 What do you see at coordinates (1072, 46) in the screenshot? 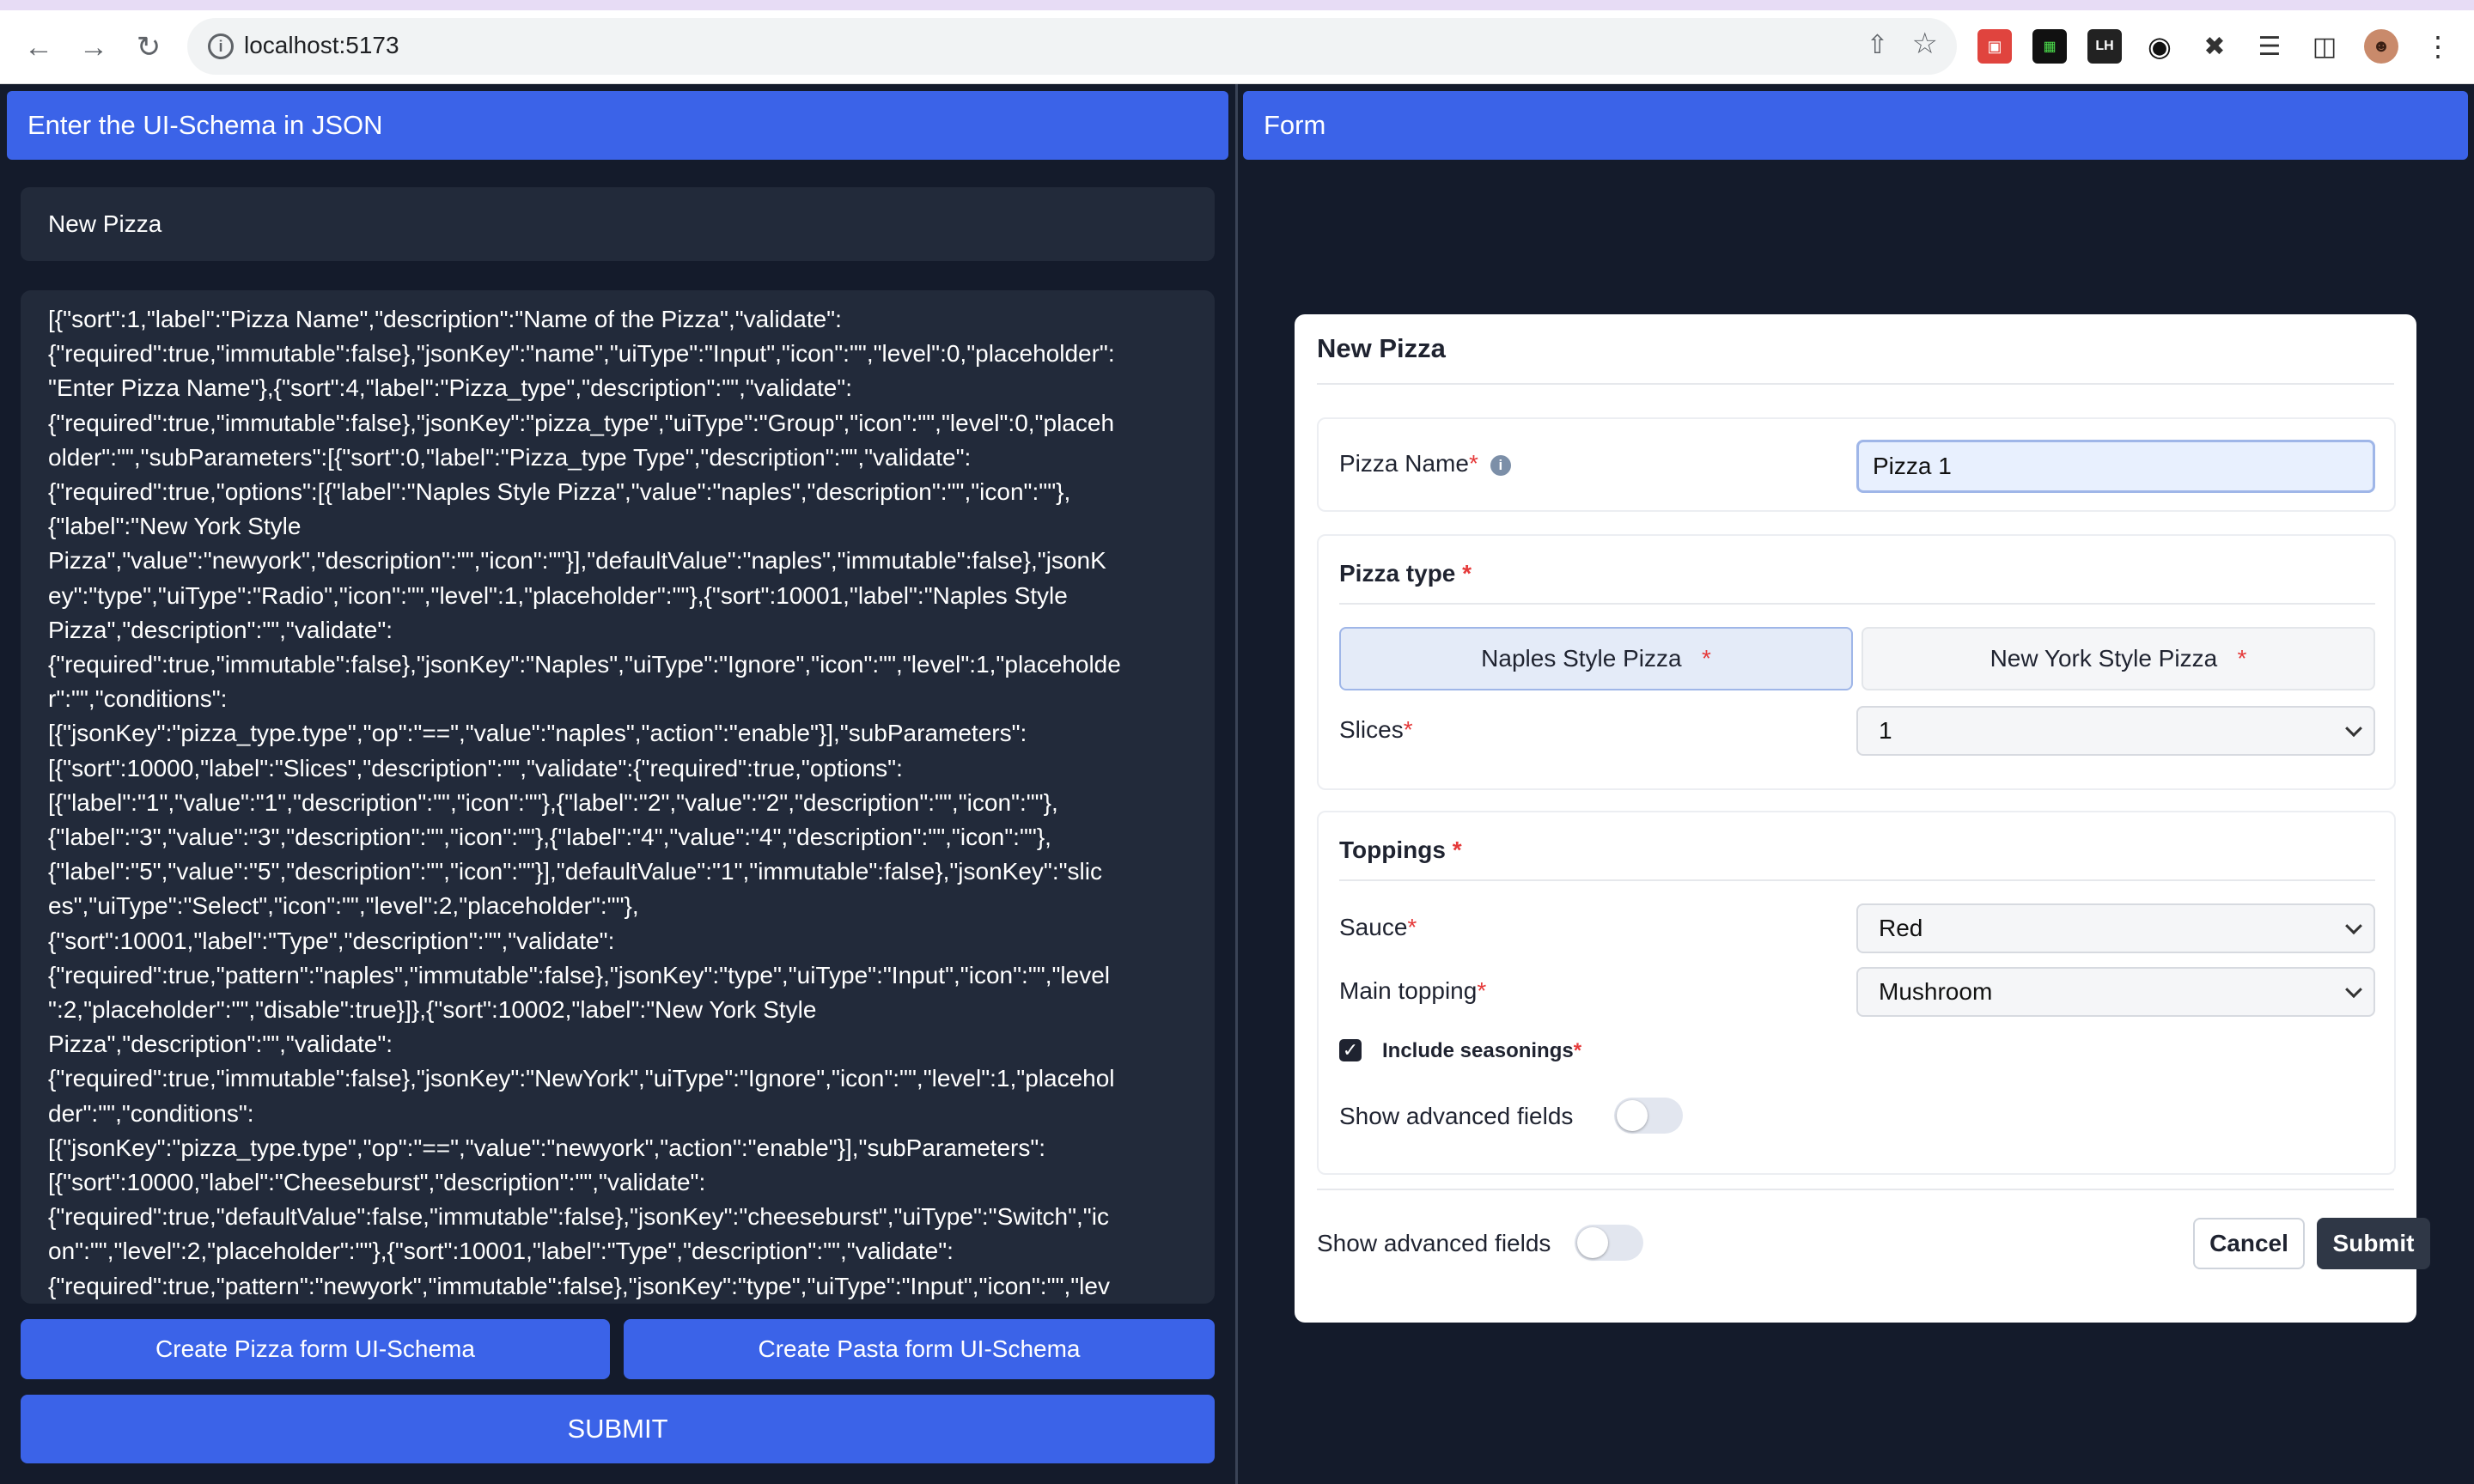
I see `address-bar: i localhost:5173 ⇧ ☆` at bounding box center [1072, 46].